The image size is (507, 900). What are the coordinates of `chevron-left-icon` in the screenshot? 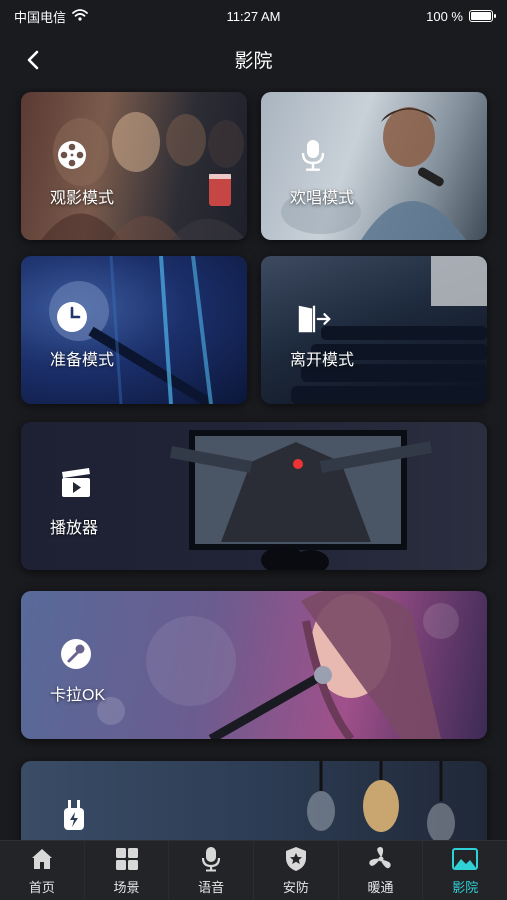 It's located at (33, 60).